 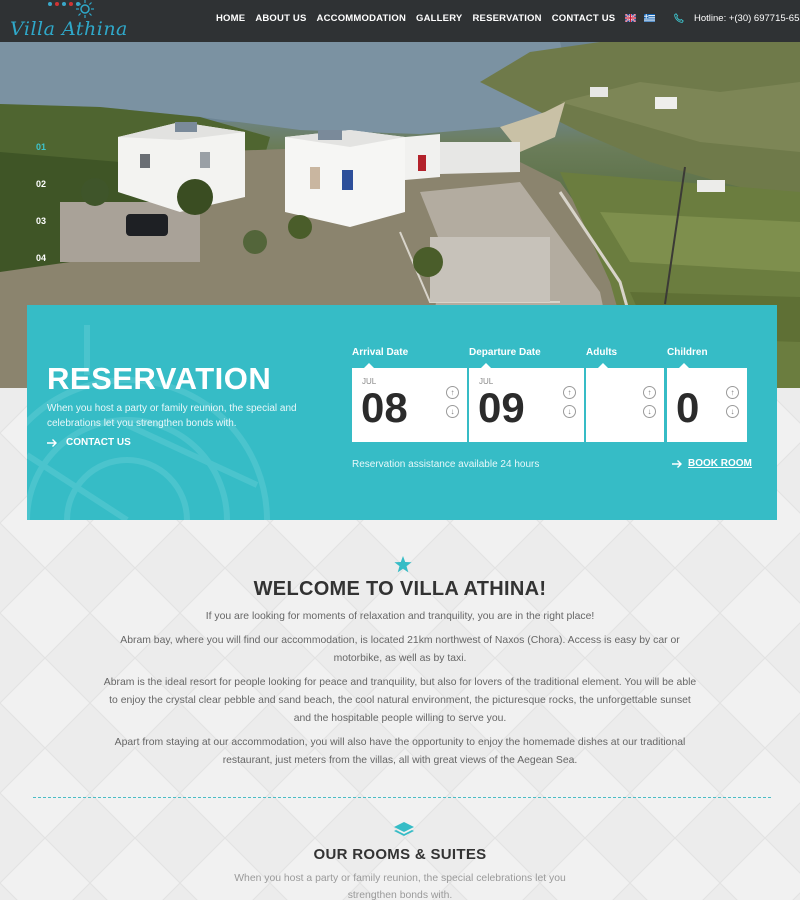 What do you see at coordinates (362, 18) in the screenshot?
I see `nav-accommodation: ACCOMMODATION` at bounding box center [362, 18].